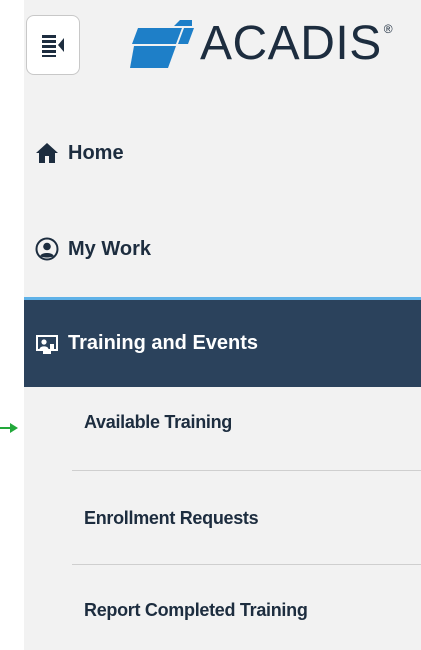 This screenshot has height=650, width=421. Describe the element at coordinates (196, 610) in the screenshot. I see `subnav-item-report-completed-training: Report Completed Training` at that location.